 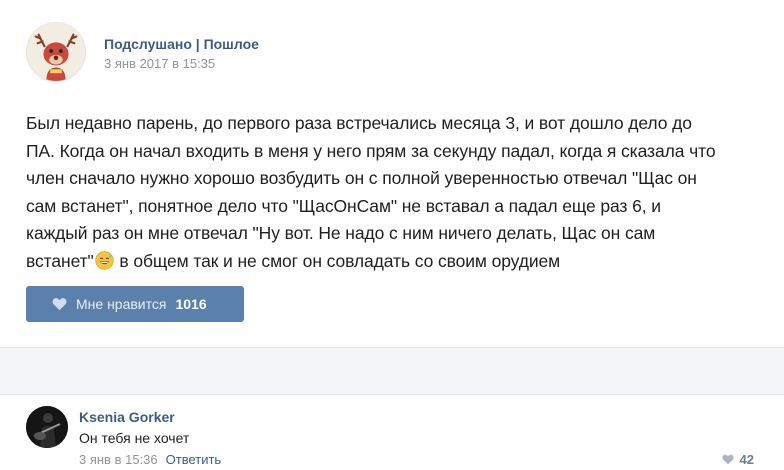 What do you see at coordinates (134, 438) in the screenshot?
I see `comment-text: Он тебя не хочет` at bounding box center [134, 438].